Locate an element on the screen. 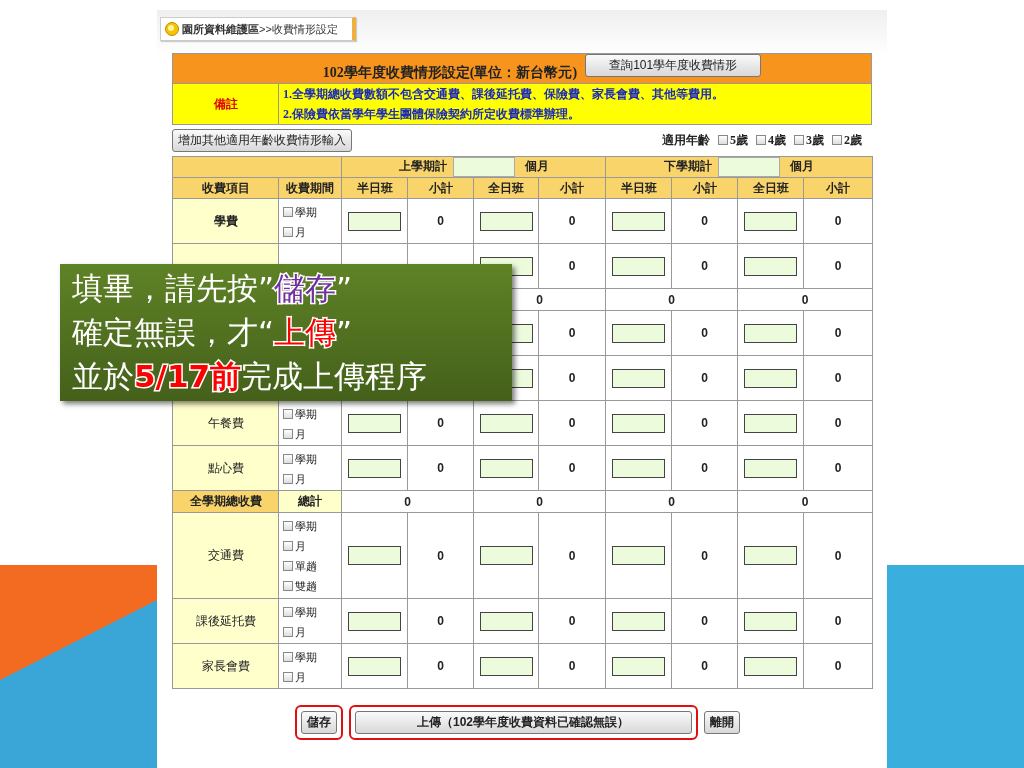 The image size is (1024, 768). save-button: 儲存 is located at coordinates (318, 722).